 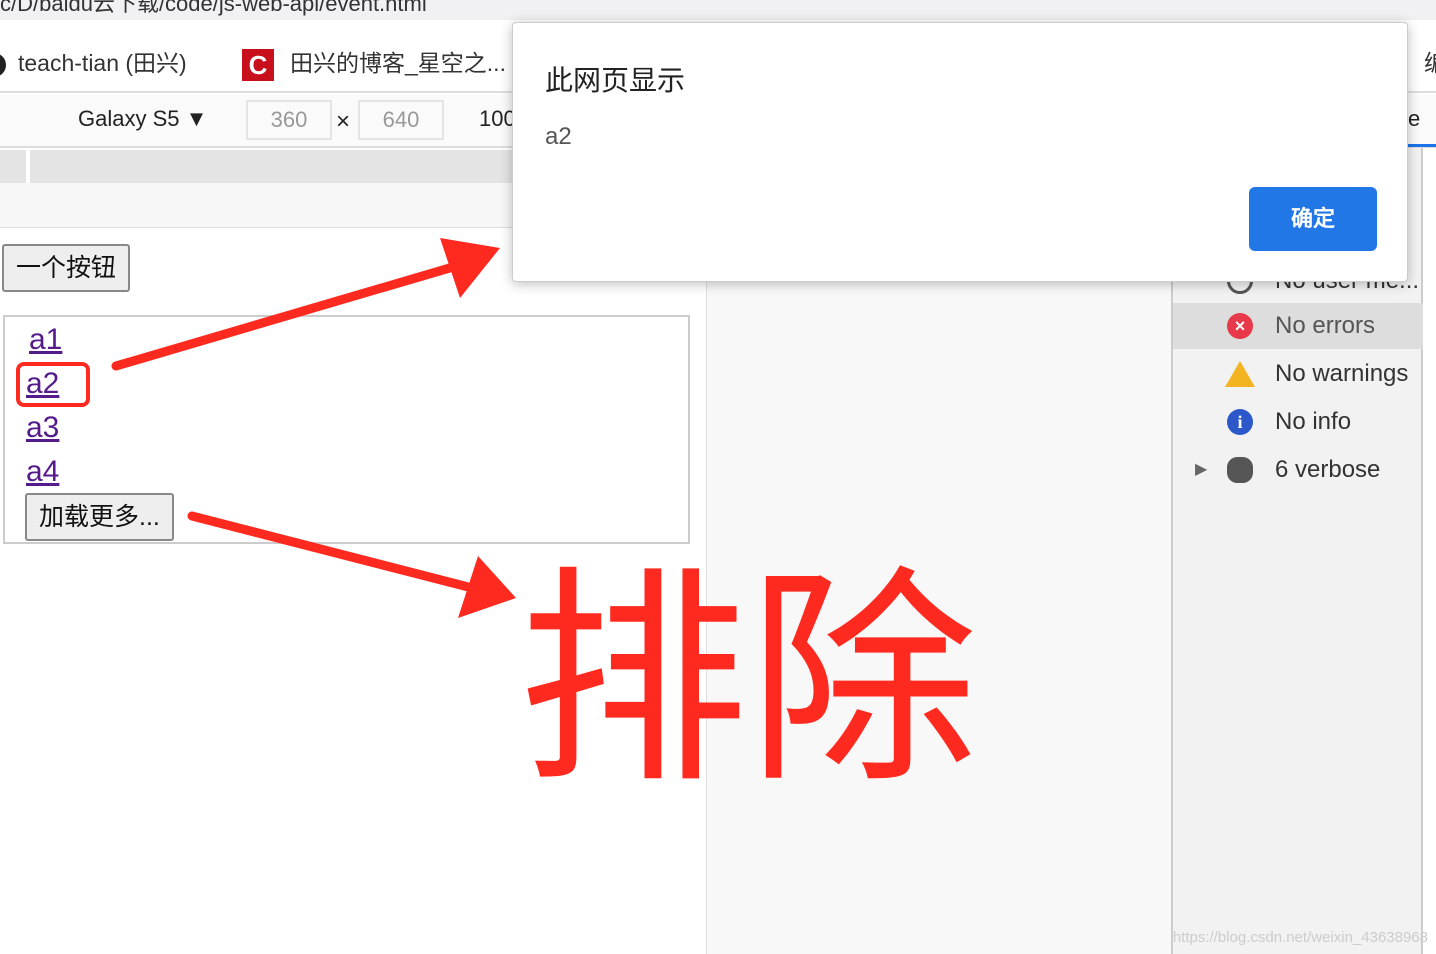 I want to click on arrow-to-annotation, so click(x=351, y=564).